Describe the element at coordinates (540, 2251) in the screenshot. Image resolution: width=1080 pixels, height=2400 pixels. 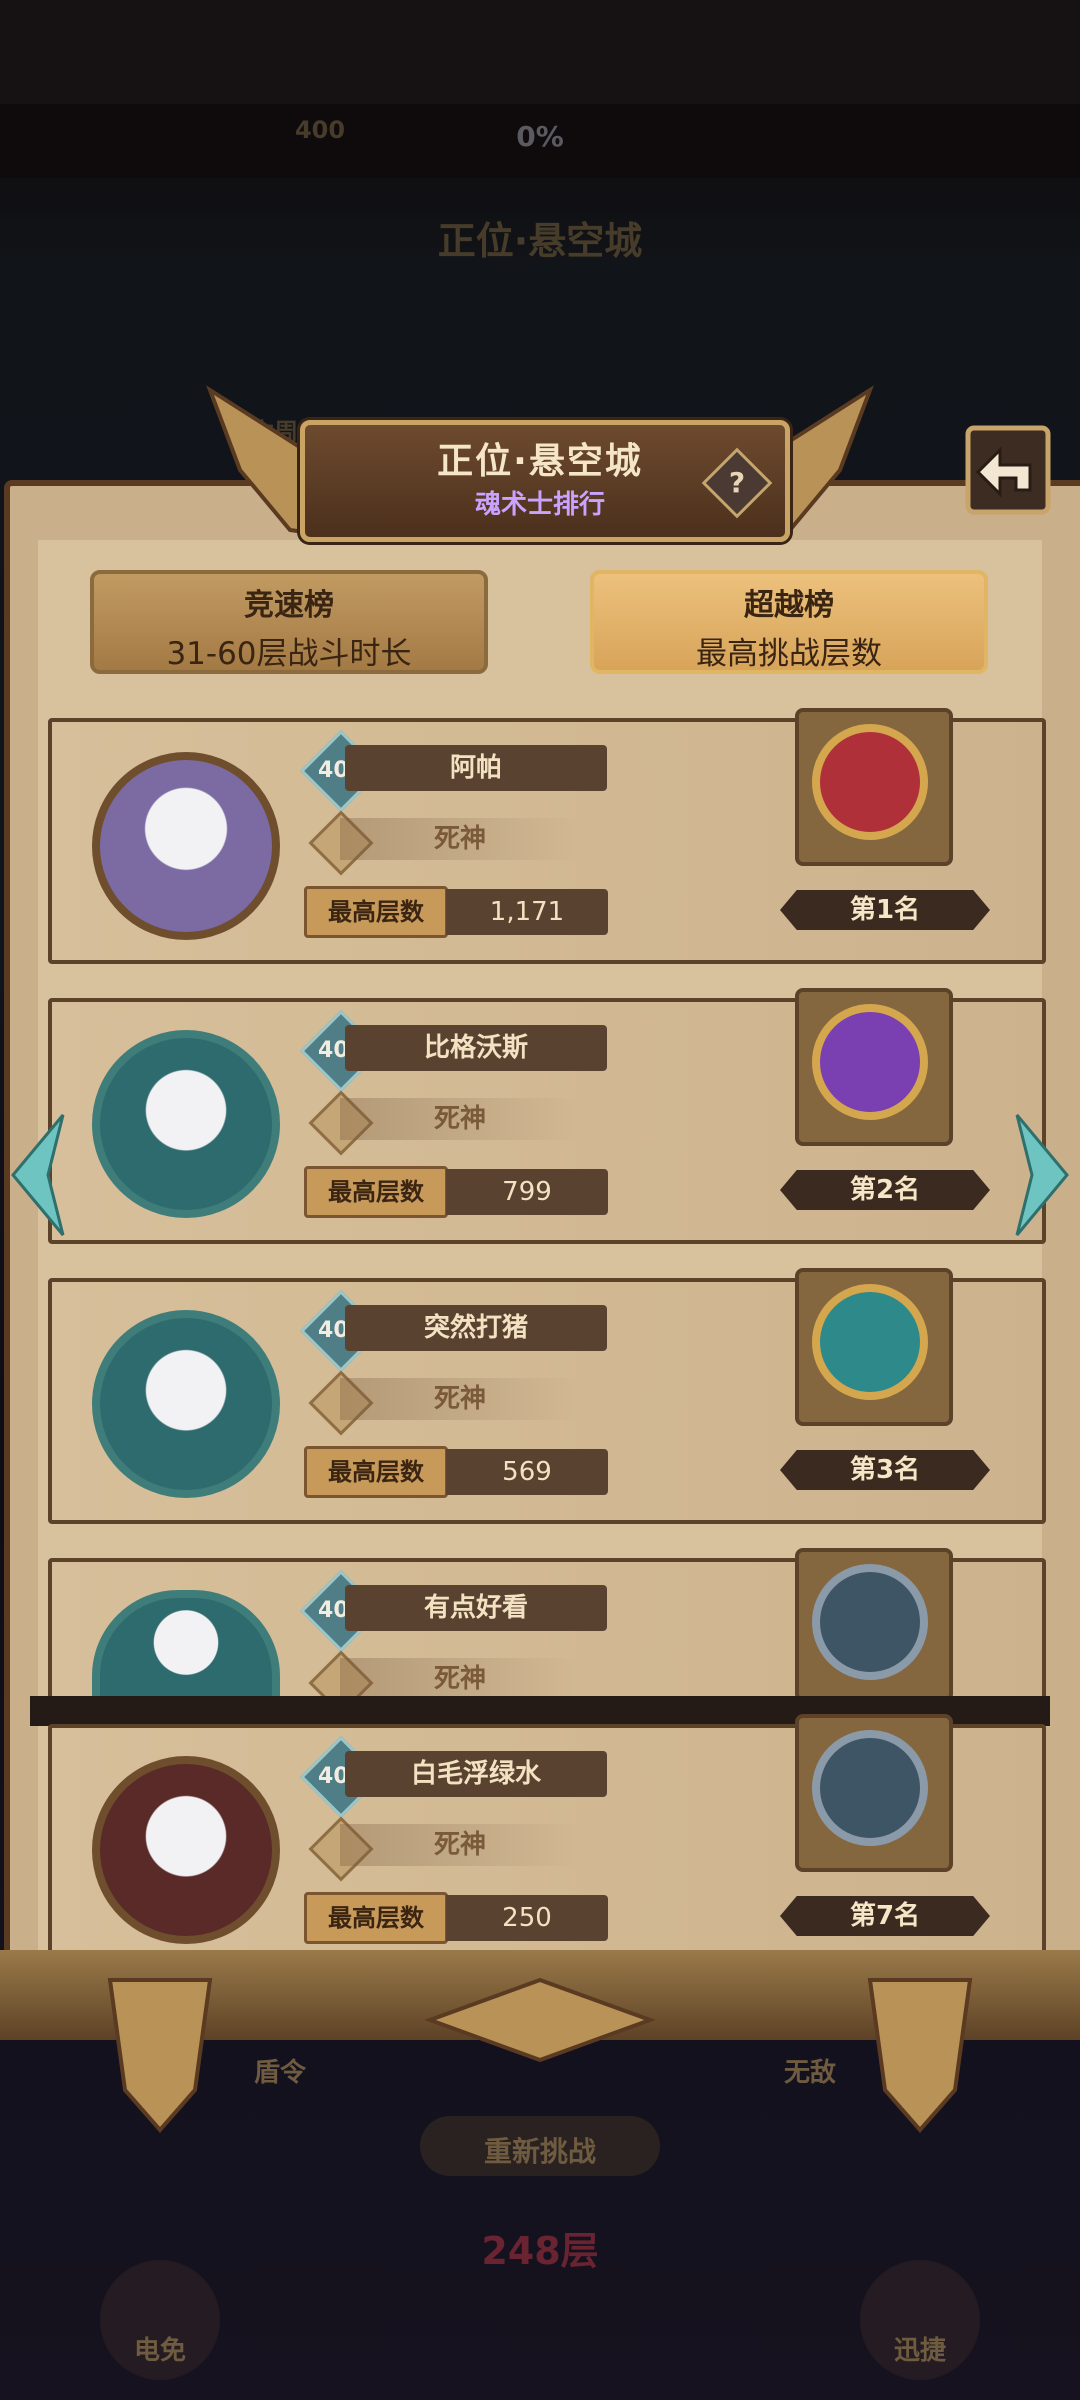
I see `current-floor: 248层` at that location.